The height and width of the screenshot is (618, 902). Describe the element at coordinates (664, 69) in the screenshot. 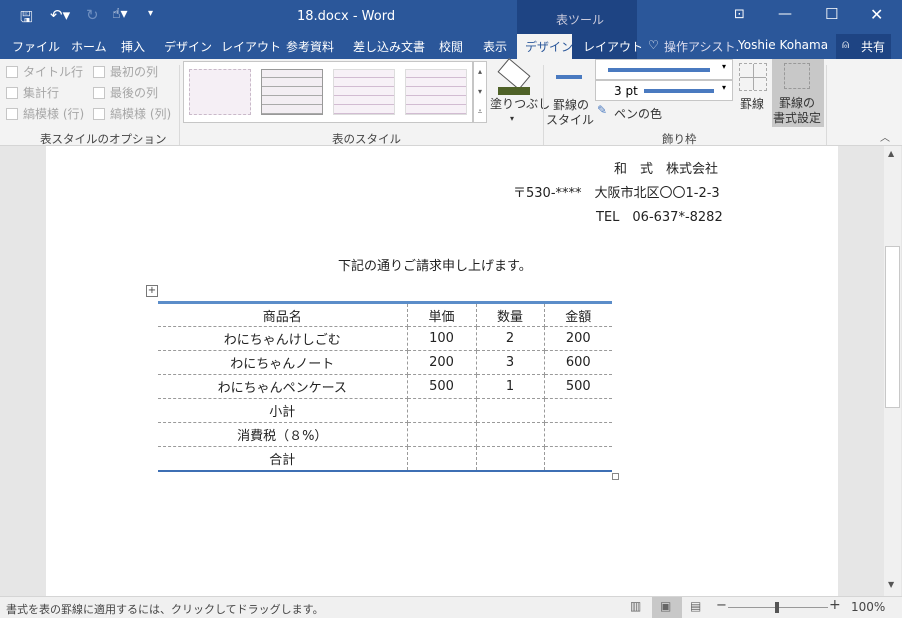

I see `line-style-dropdown: ▾` at that location.